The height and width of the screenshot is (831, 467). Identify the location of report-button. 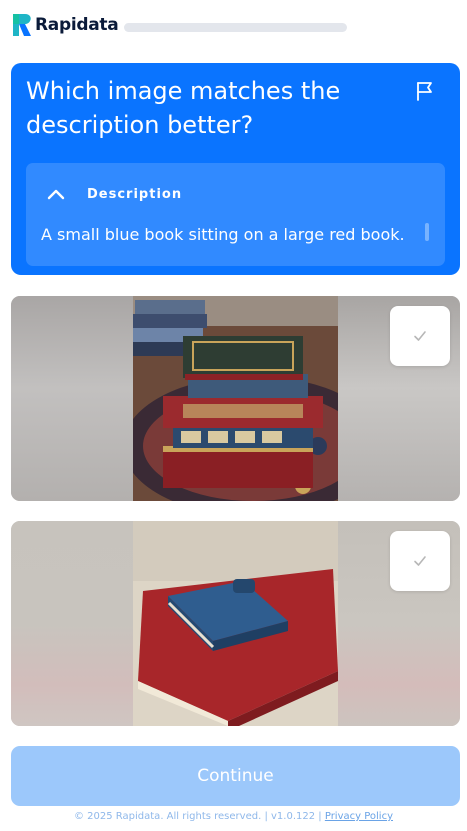
(425, 91).